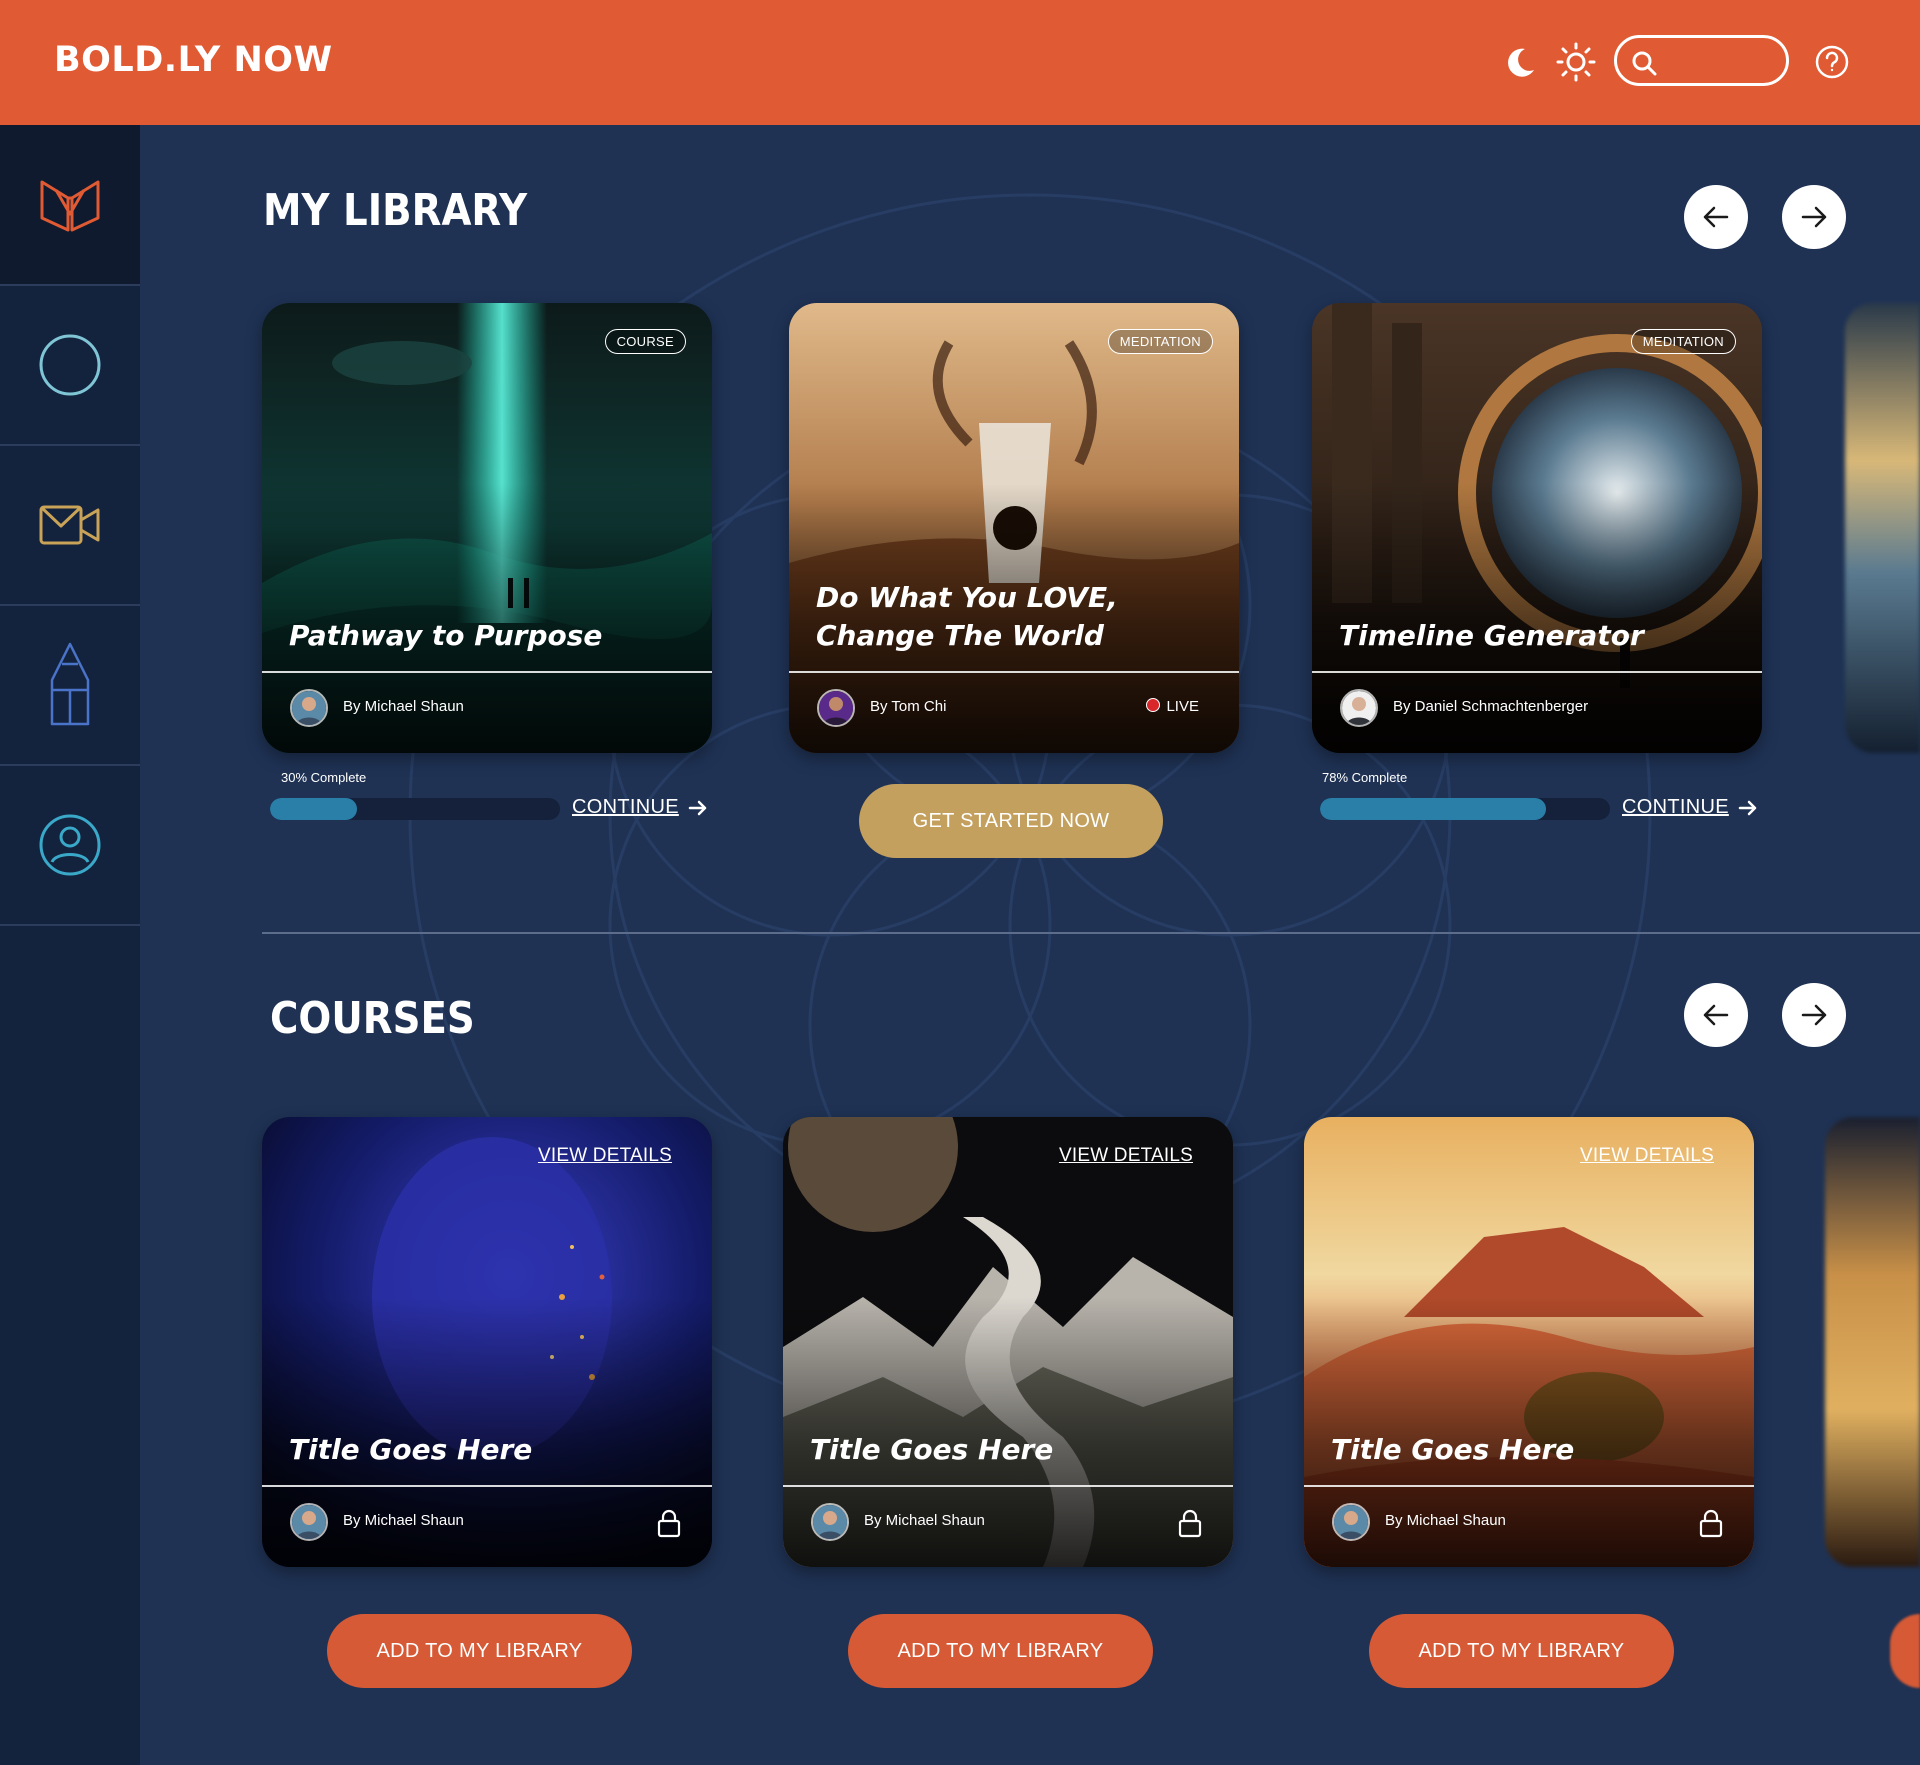 The height and width of the screenshot is (1765, 1920). I want to click on open-book-icon, so click(70, 205).